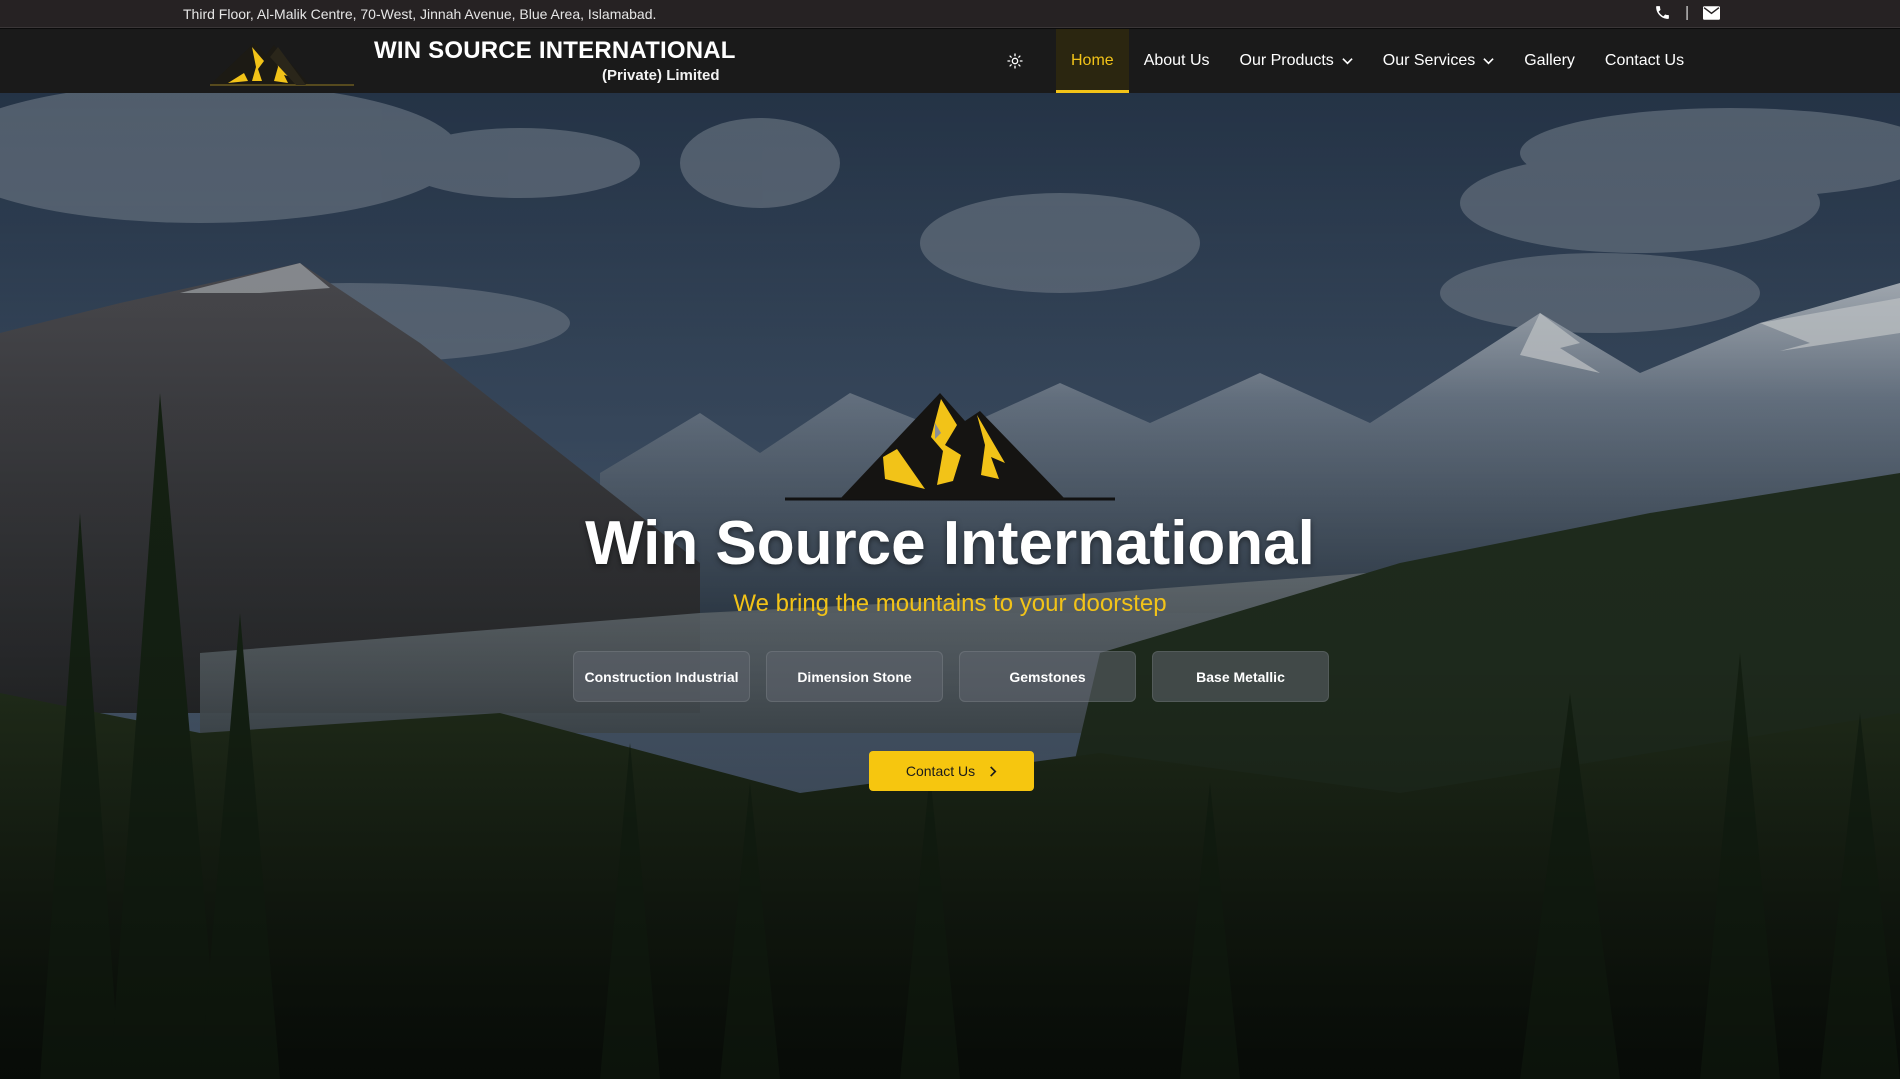  Describe the element at coordinates (950, 543) in the screenshot. I see `hero-title: Win Source International` at that location.